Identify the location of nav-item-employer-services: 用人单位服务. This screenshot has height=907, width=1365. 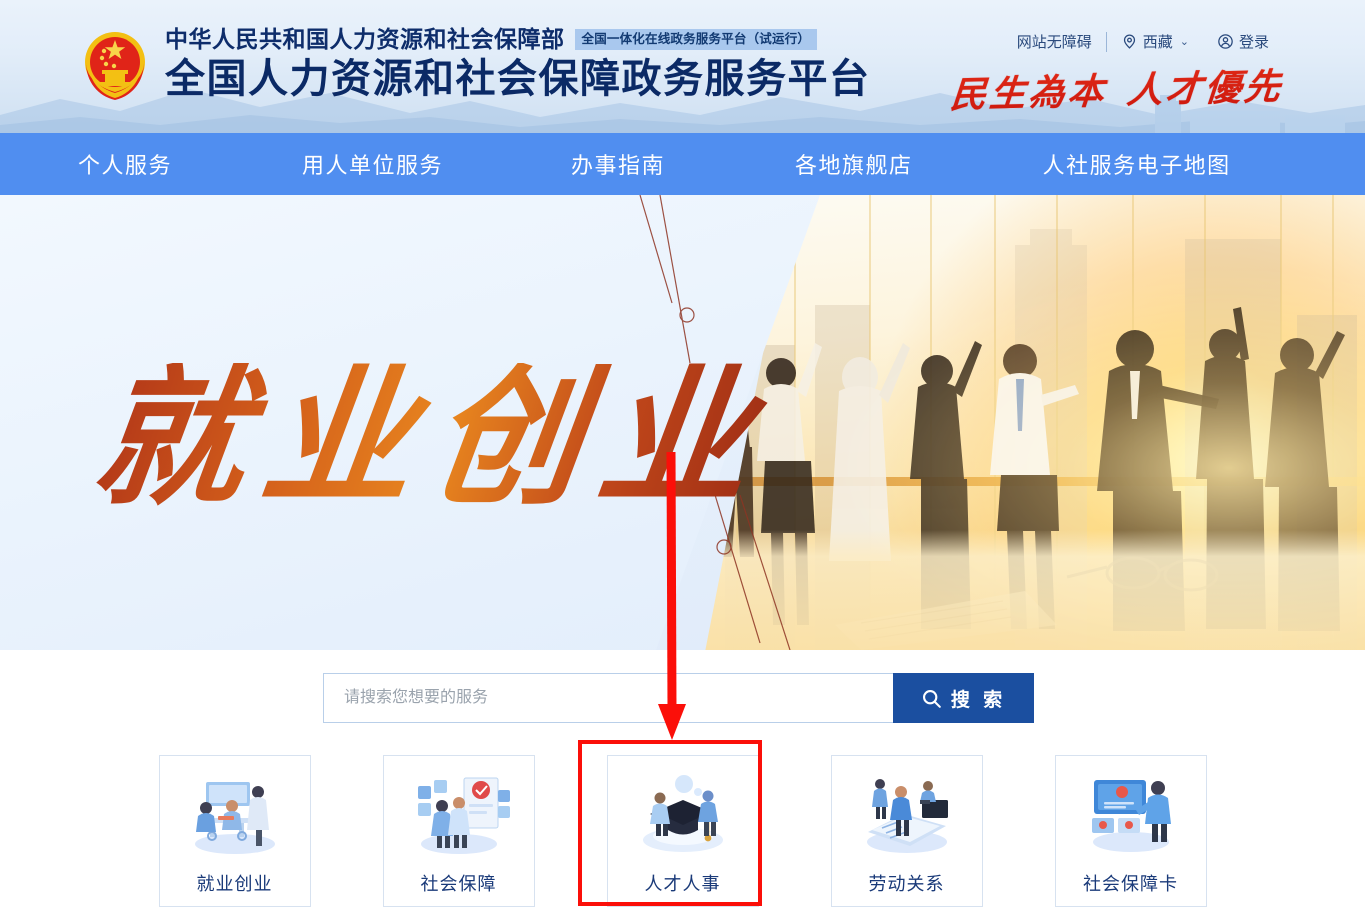
(372, 164).